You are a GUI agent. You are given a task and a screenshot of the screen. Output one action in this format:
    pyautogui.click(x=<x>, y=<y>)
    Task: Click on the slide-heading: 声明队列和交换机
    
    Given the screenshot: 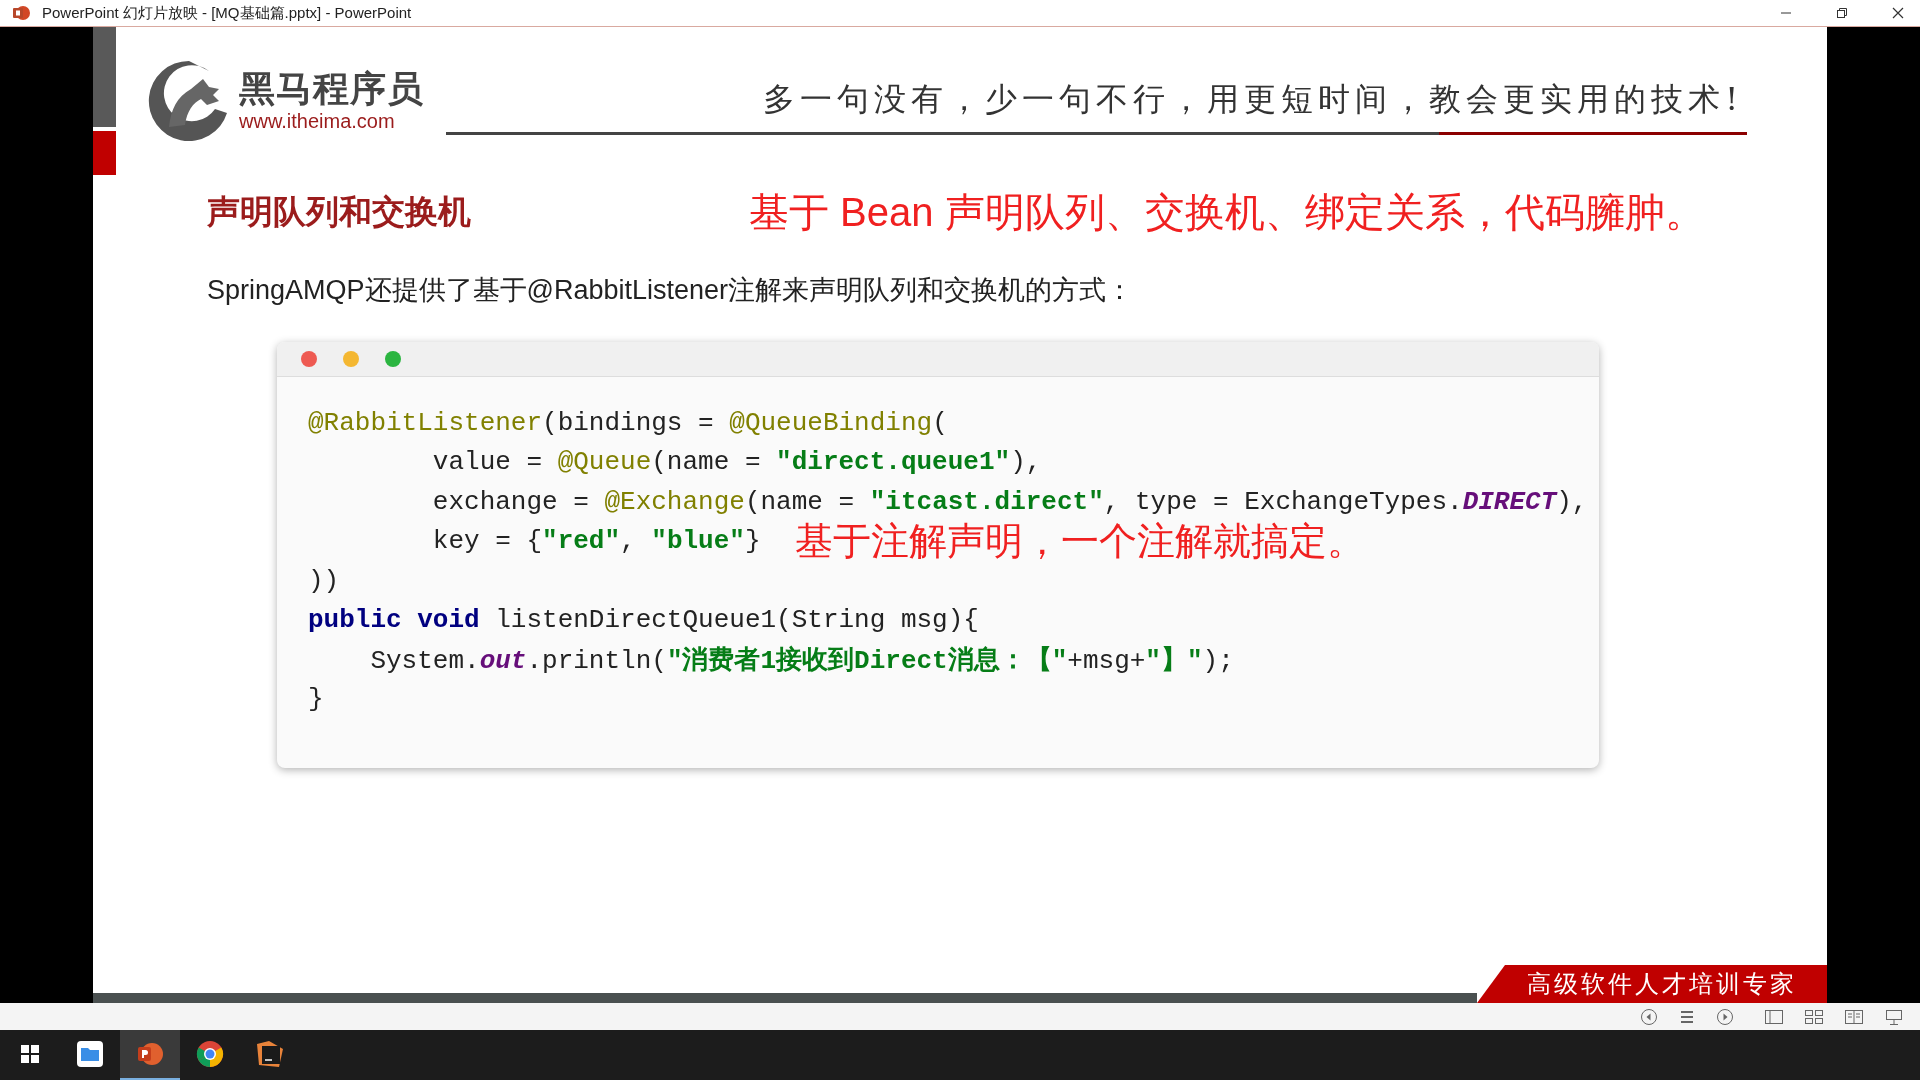 What is the action you would take?
    pyautogui.click(x=339, y=212)
    